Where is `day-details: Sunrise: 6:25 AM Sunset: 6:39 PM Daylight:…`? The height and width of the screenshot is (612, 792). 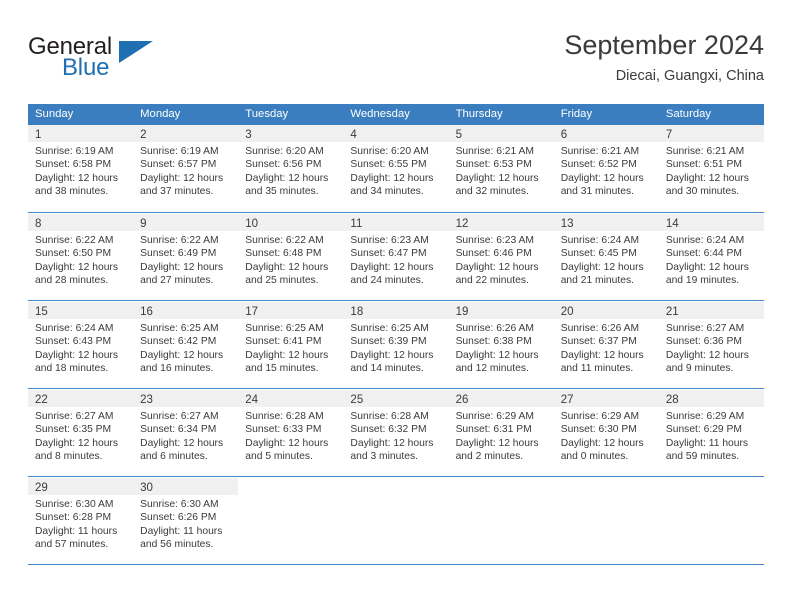
day-details: Sunrise: 6:25 AM Sunset: 6:39 PM Daylight:… is located at coordinates (395, 347).